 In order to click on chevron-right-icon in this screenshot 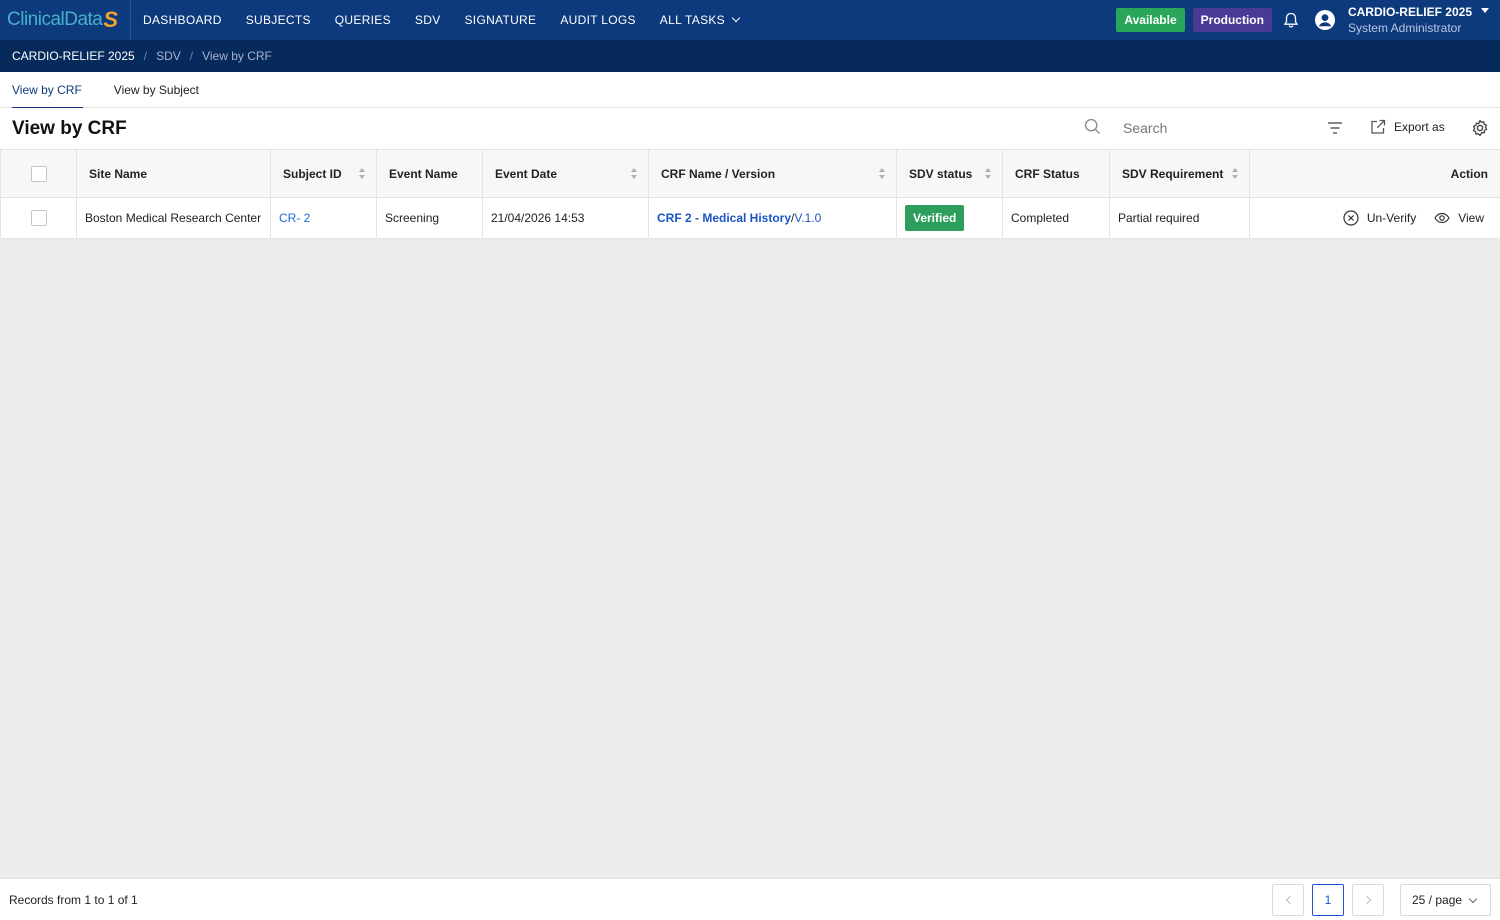, I will do `click(1366, 900)`.